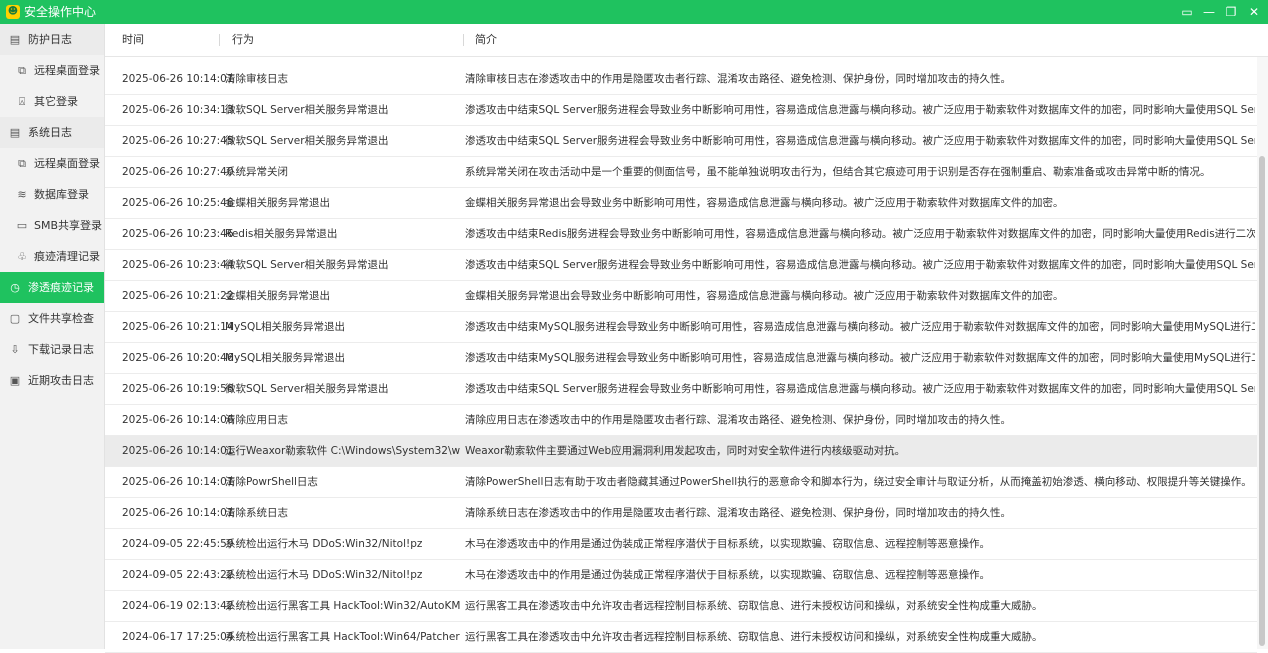  What do you see at coordinates (61, 380) in the screenshot?
I see `sidebar-item-label: 近期攻击日志` at bounding box center [61, 380].